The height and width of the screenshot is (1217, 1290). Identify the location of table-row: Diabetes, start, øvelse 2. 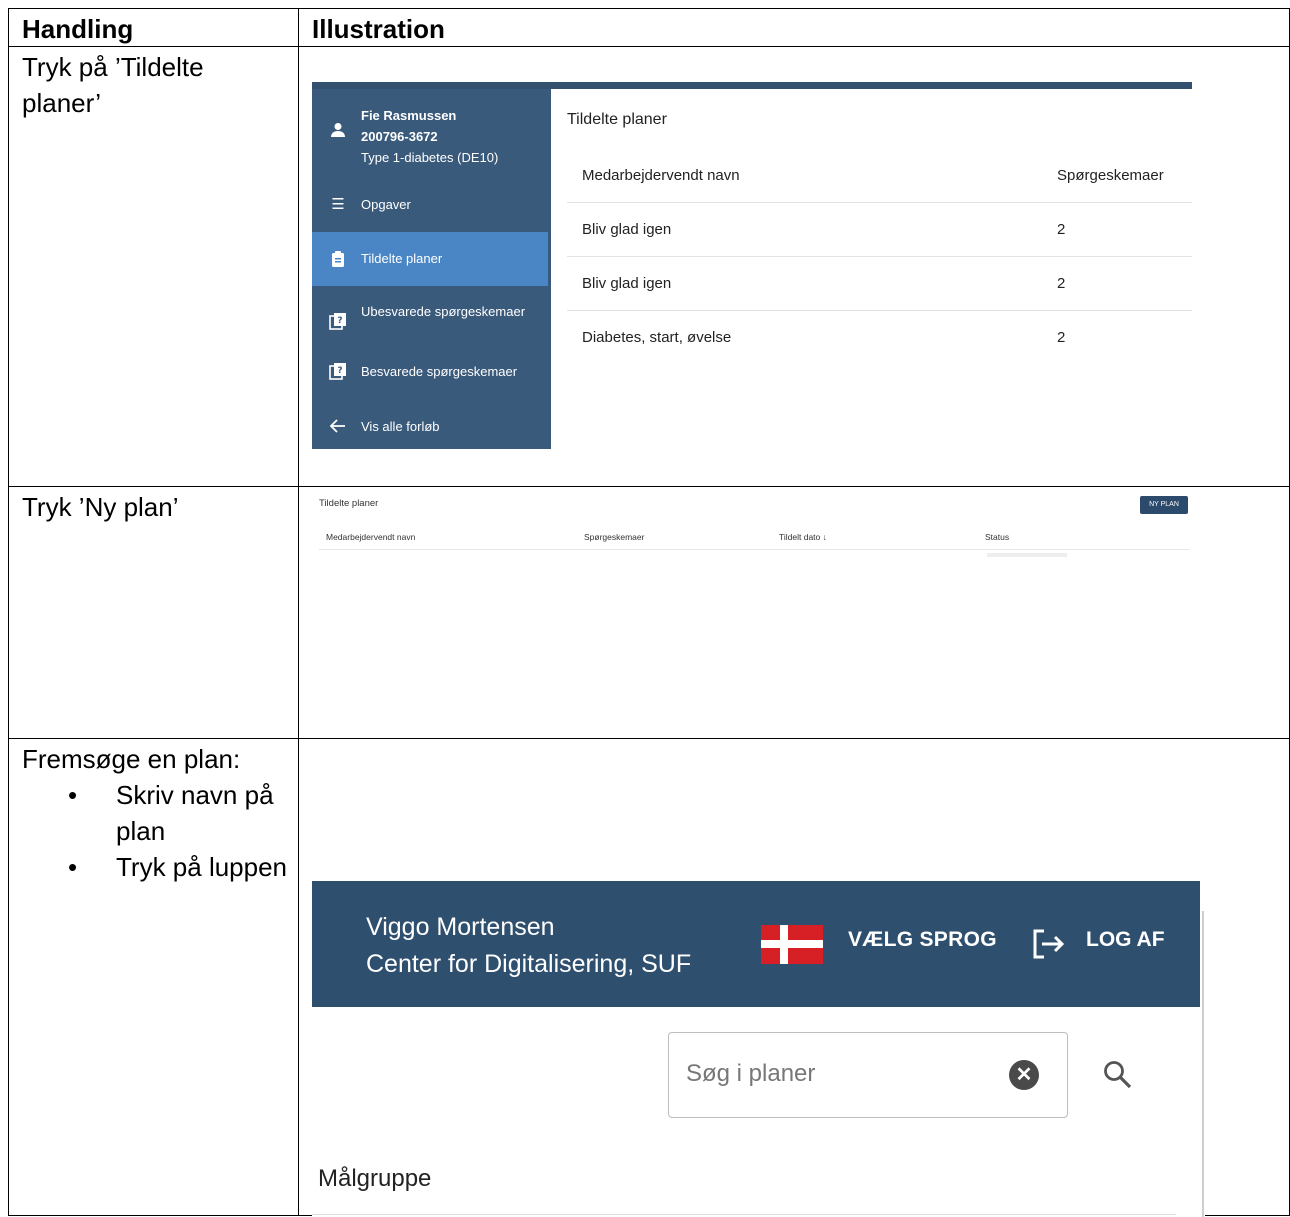
(879, 337).